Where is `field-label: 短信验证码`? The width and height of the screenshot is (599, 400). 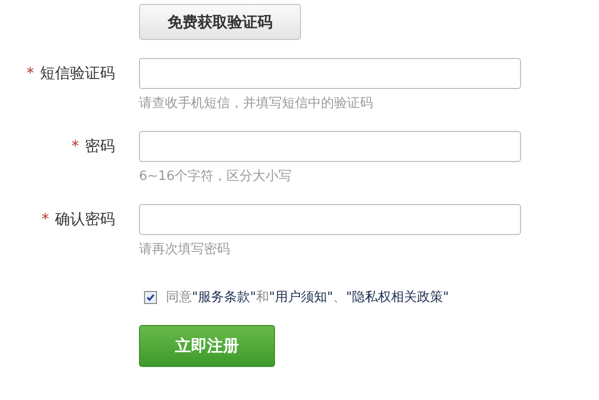
field-label: 短信验证码 is located at coordinates (77, 73).